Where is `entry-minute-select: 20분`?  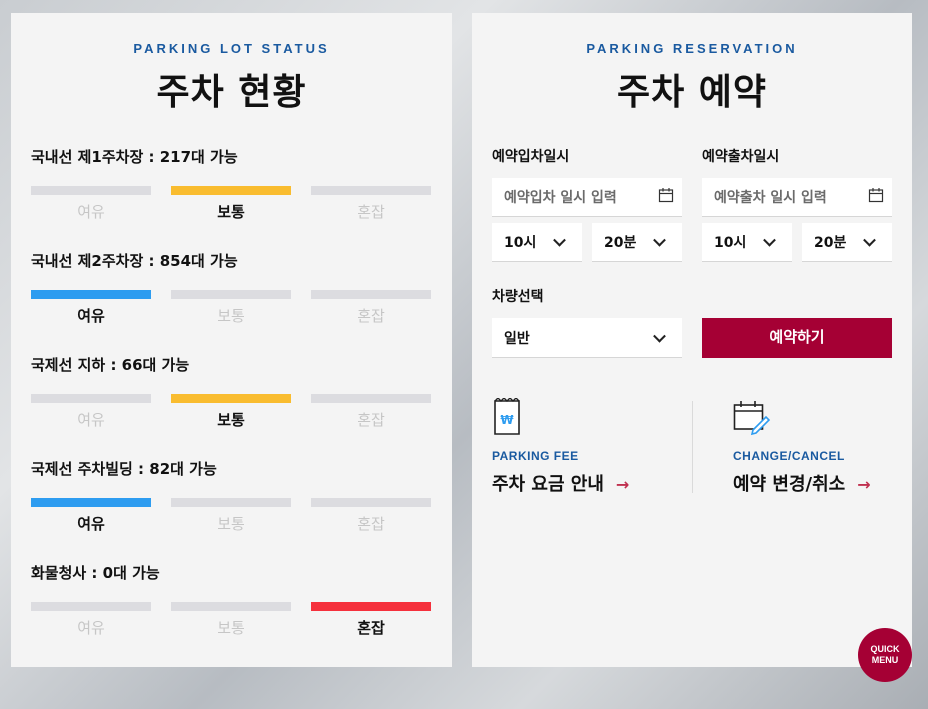 entry-minute-select: 20분 is located at coordinates (637, 242).